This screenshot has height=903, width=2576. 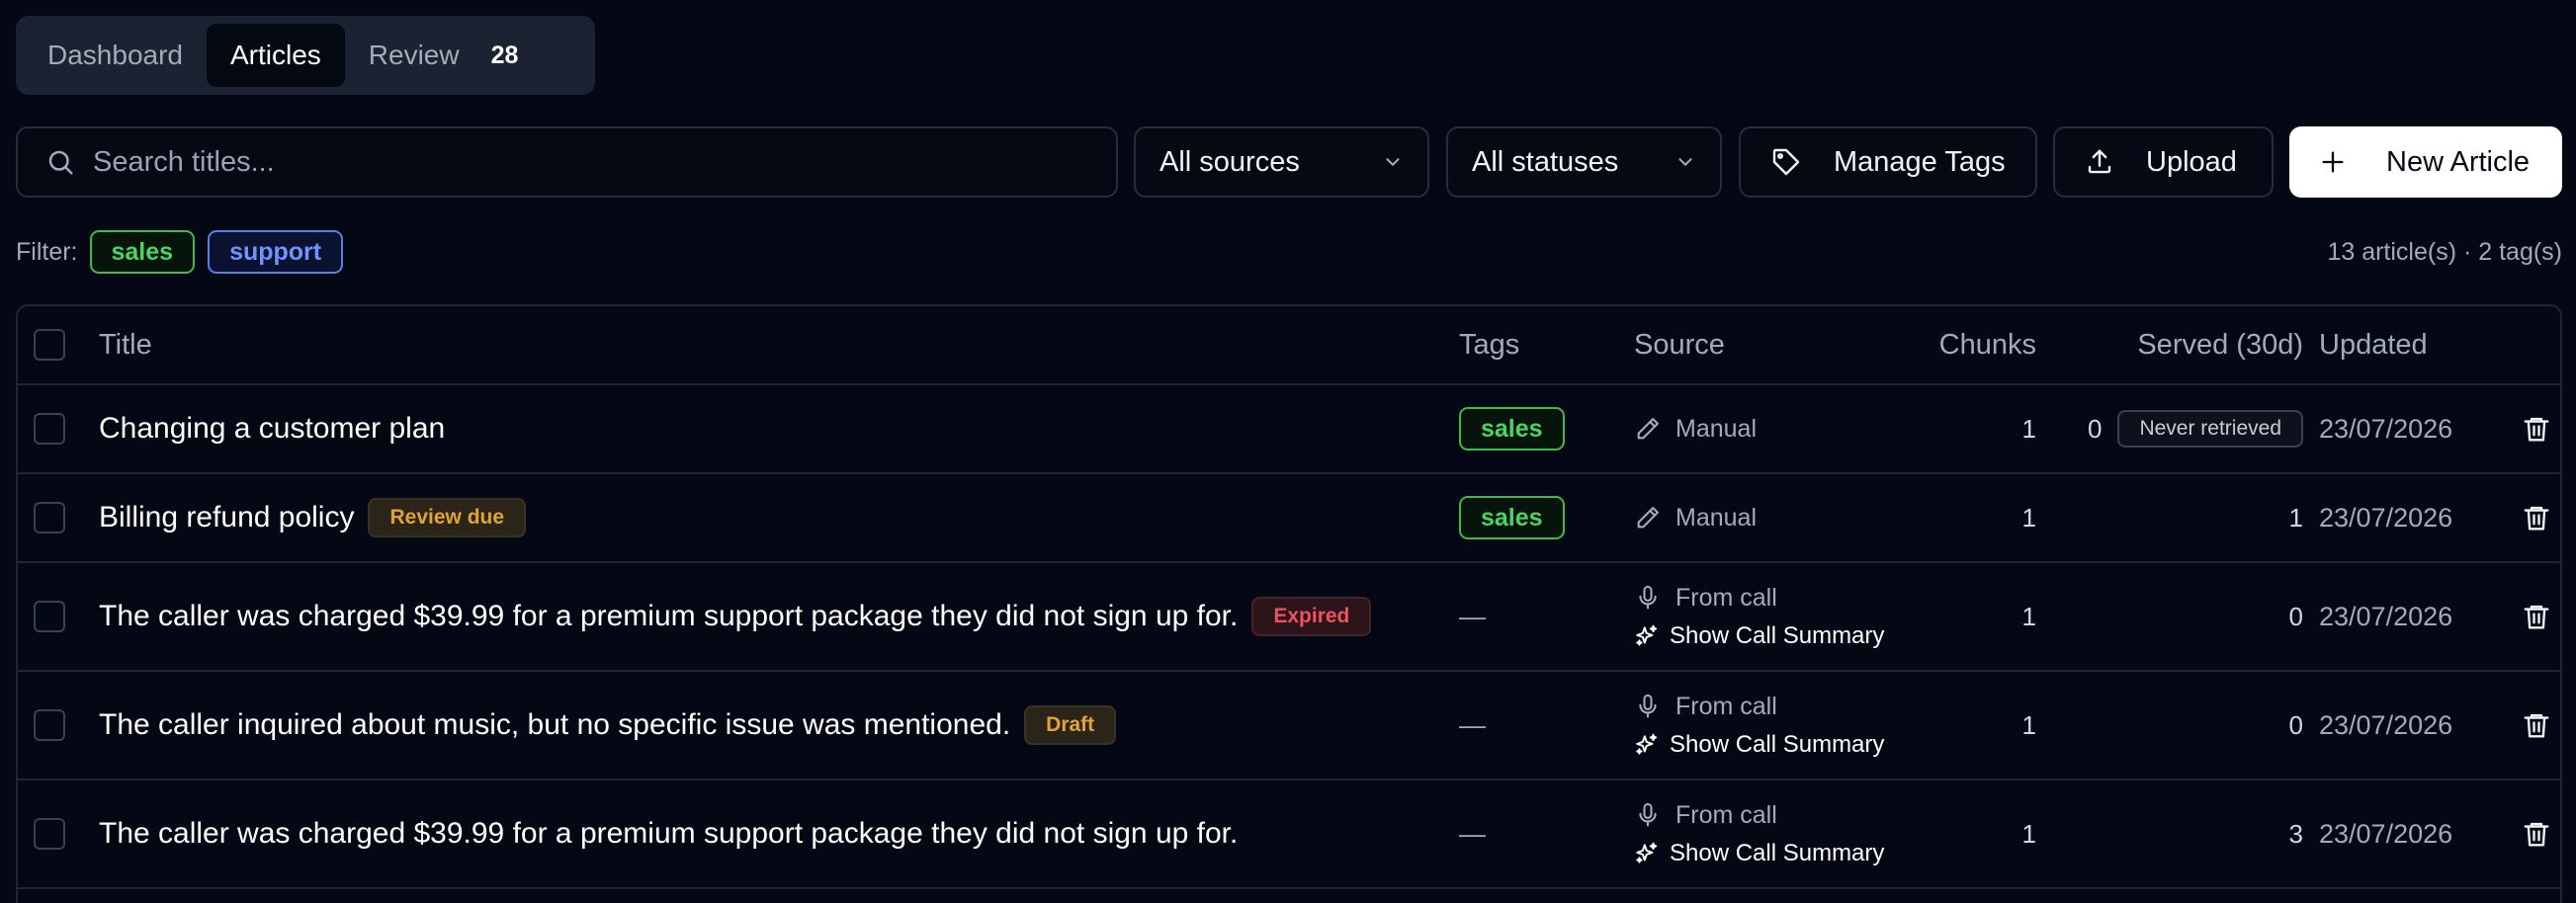 What do you see at coordinates (2099, 162) in the screenshot?
I see `upload-icon` at bounding box center [2099, 162].